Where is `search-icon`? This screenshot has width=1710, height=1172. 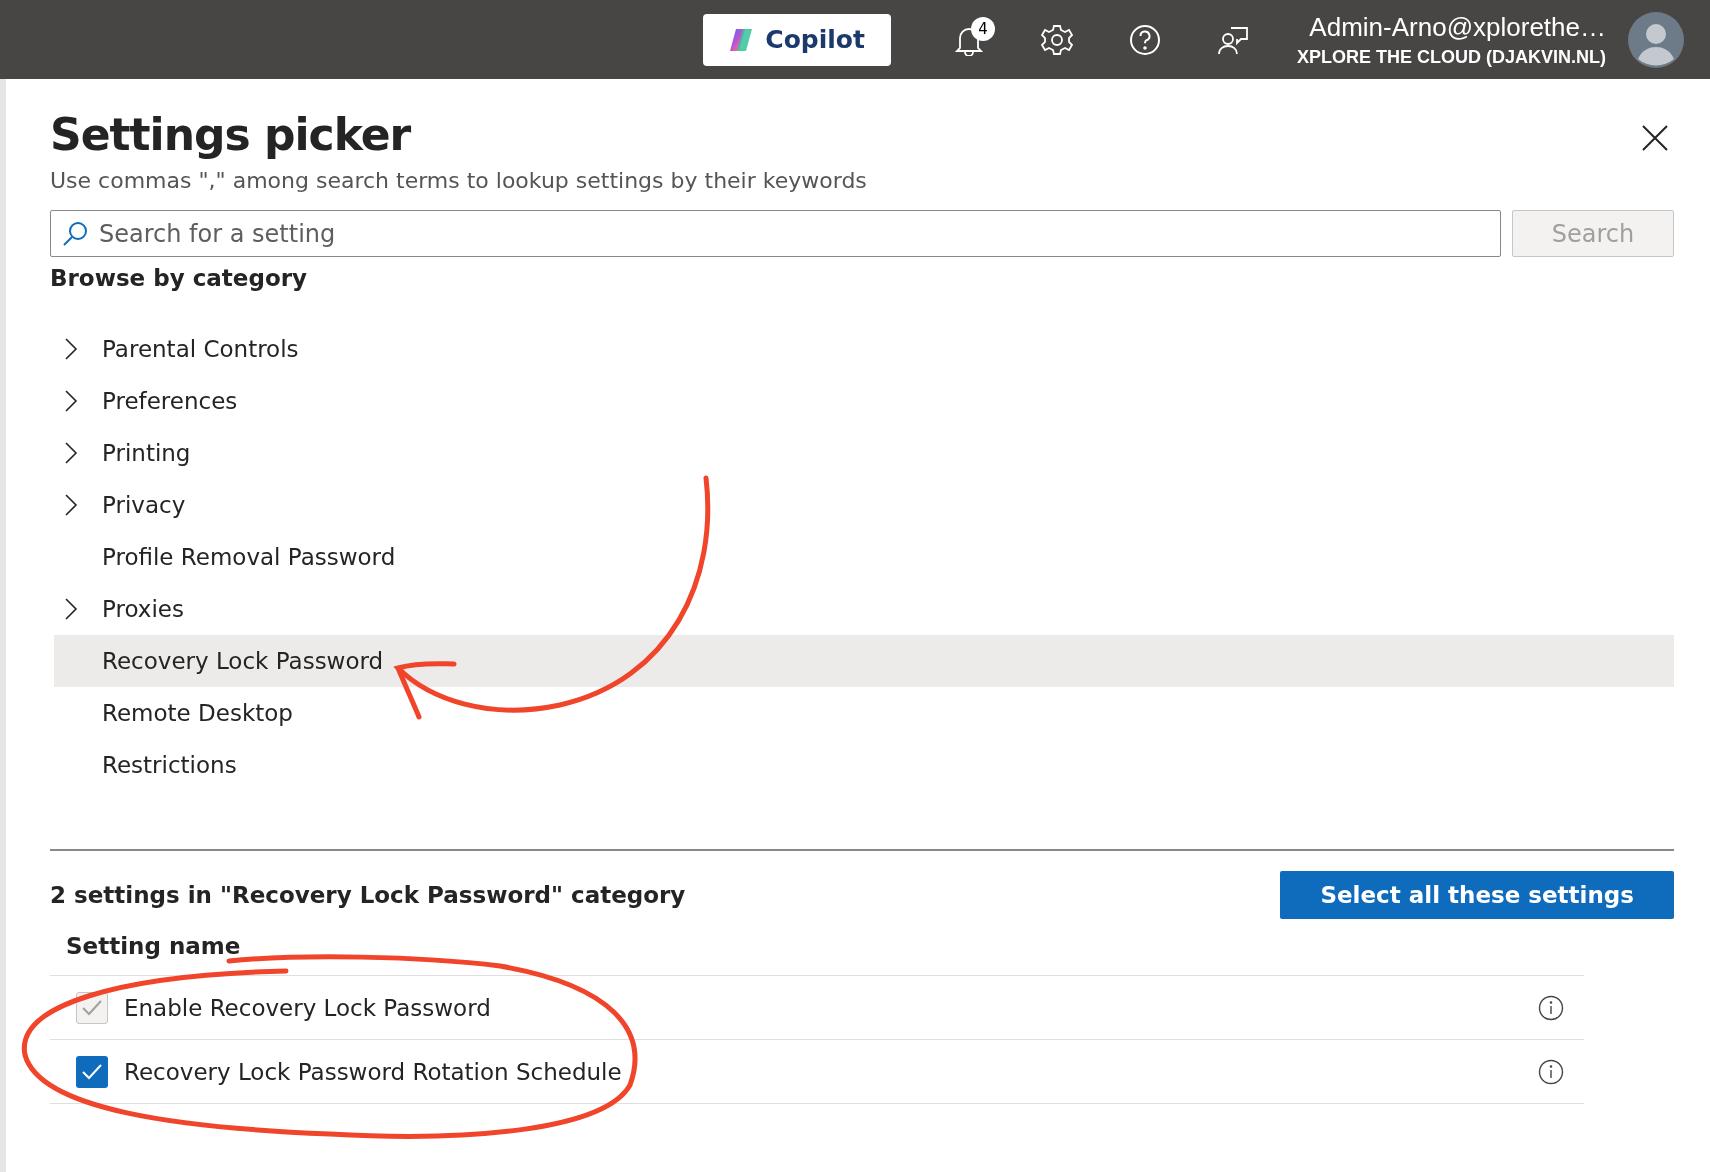 search-icon is located at coordinates (75, 234).